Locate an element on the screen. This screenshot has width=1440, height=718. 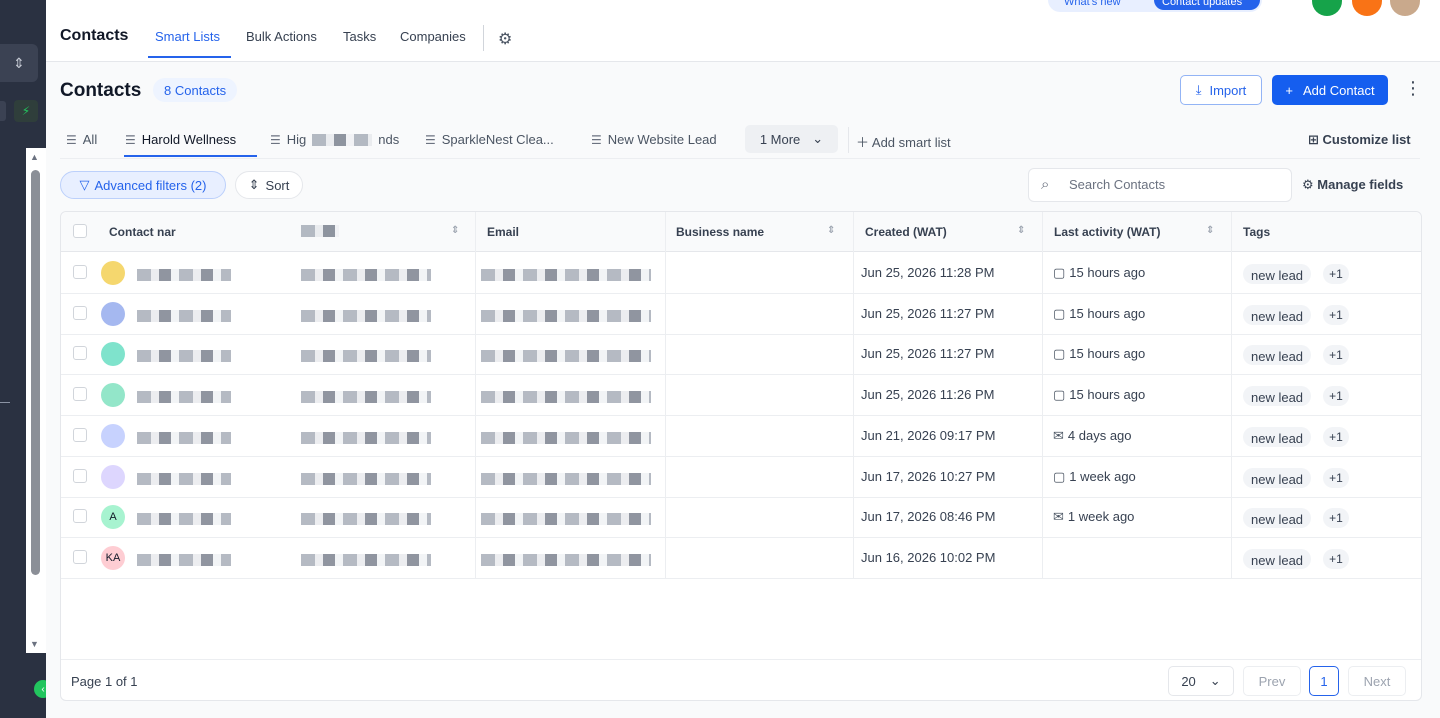
manage-fields-label: Manage fields is located at coordinates (1360, 184).